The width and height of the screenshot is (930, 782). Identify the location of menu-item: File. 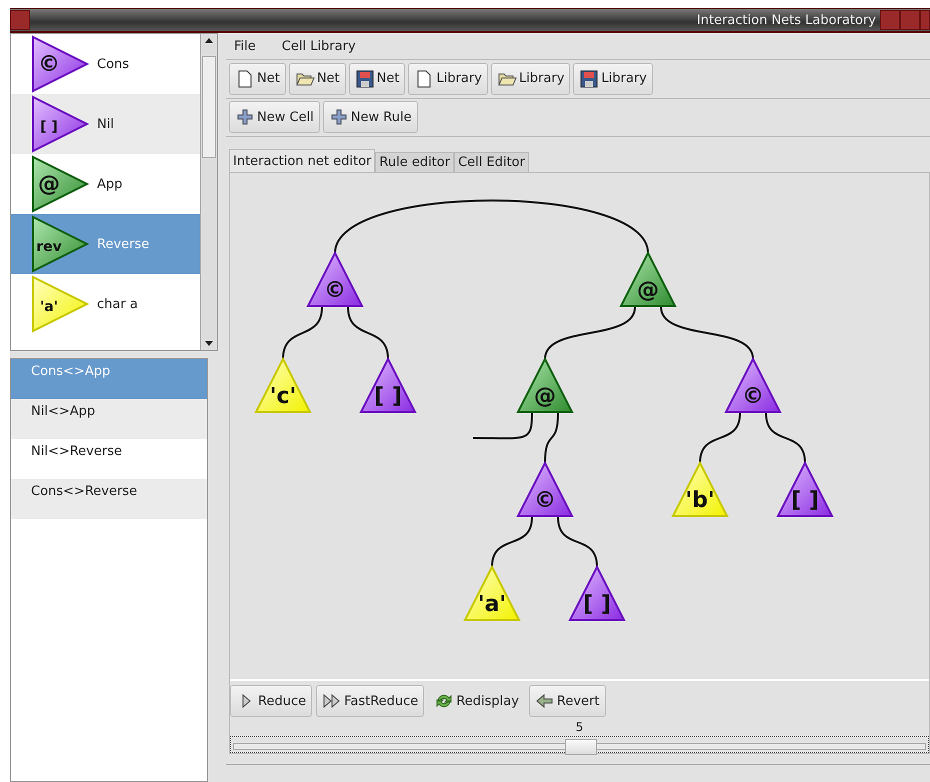
(245, 46).